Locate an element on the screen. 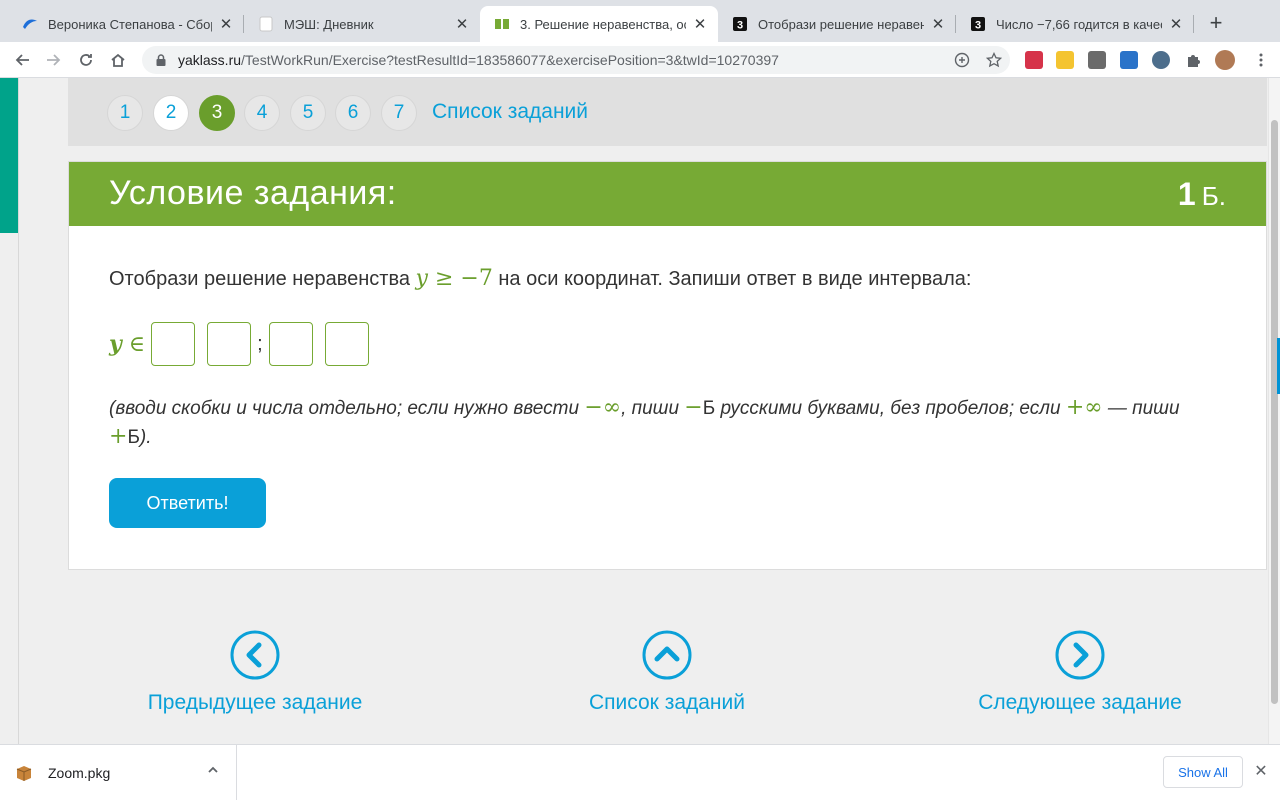 This screenshot has width=1280, height=800. tab-mesh-diary: МЭШ: Дневник ✕ is located at coordinates (362, 24).